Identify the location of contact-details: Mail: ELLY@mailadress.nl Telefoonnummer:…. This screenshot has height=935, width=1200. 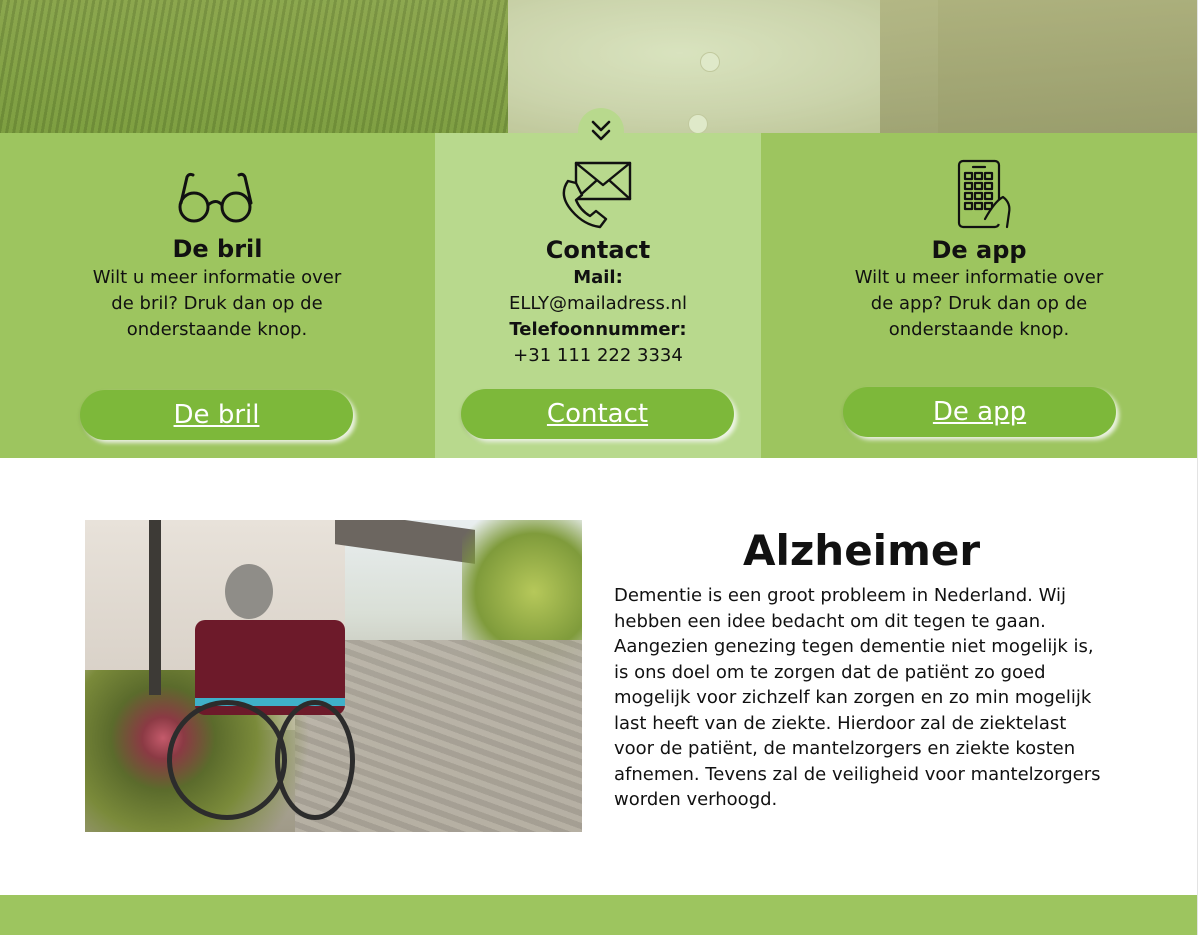
(598, 317).